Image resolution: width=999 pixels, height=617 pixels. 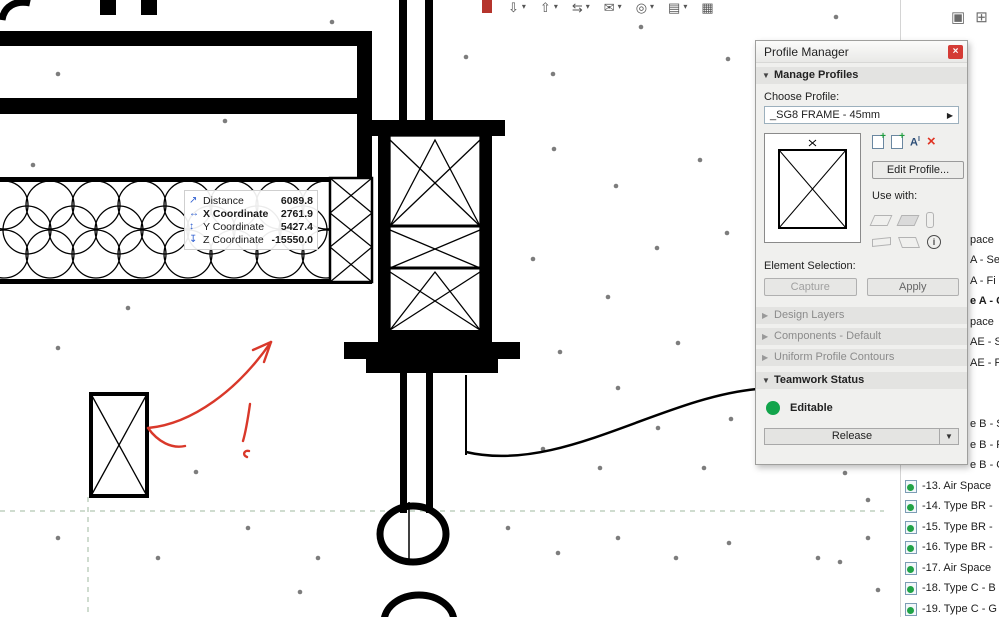 I want to click on layer-label: A - Fi, so click(x=983, y=281).